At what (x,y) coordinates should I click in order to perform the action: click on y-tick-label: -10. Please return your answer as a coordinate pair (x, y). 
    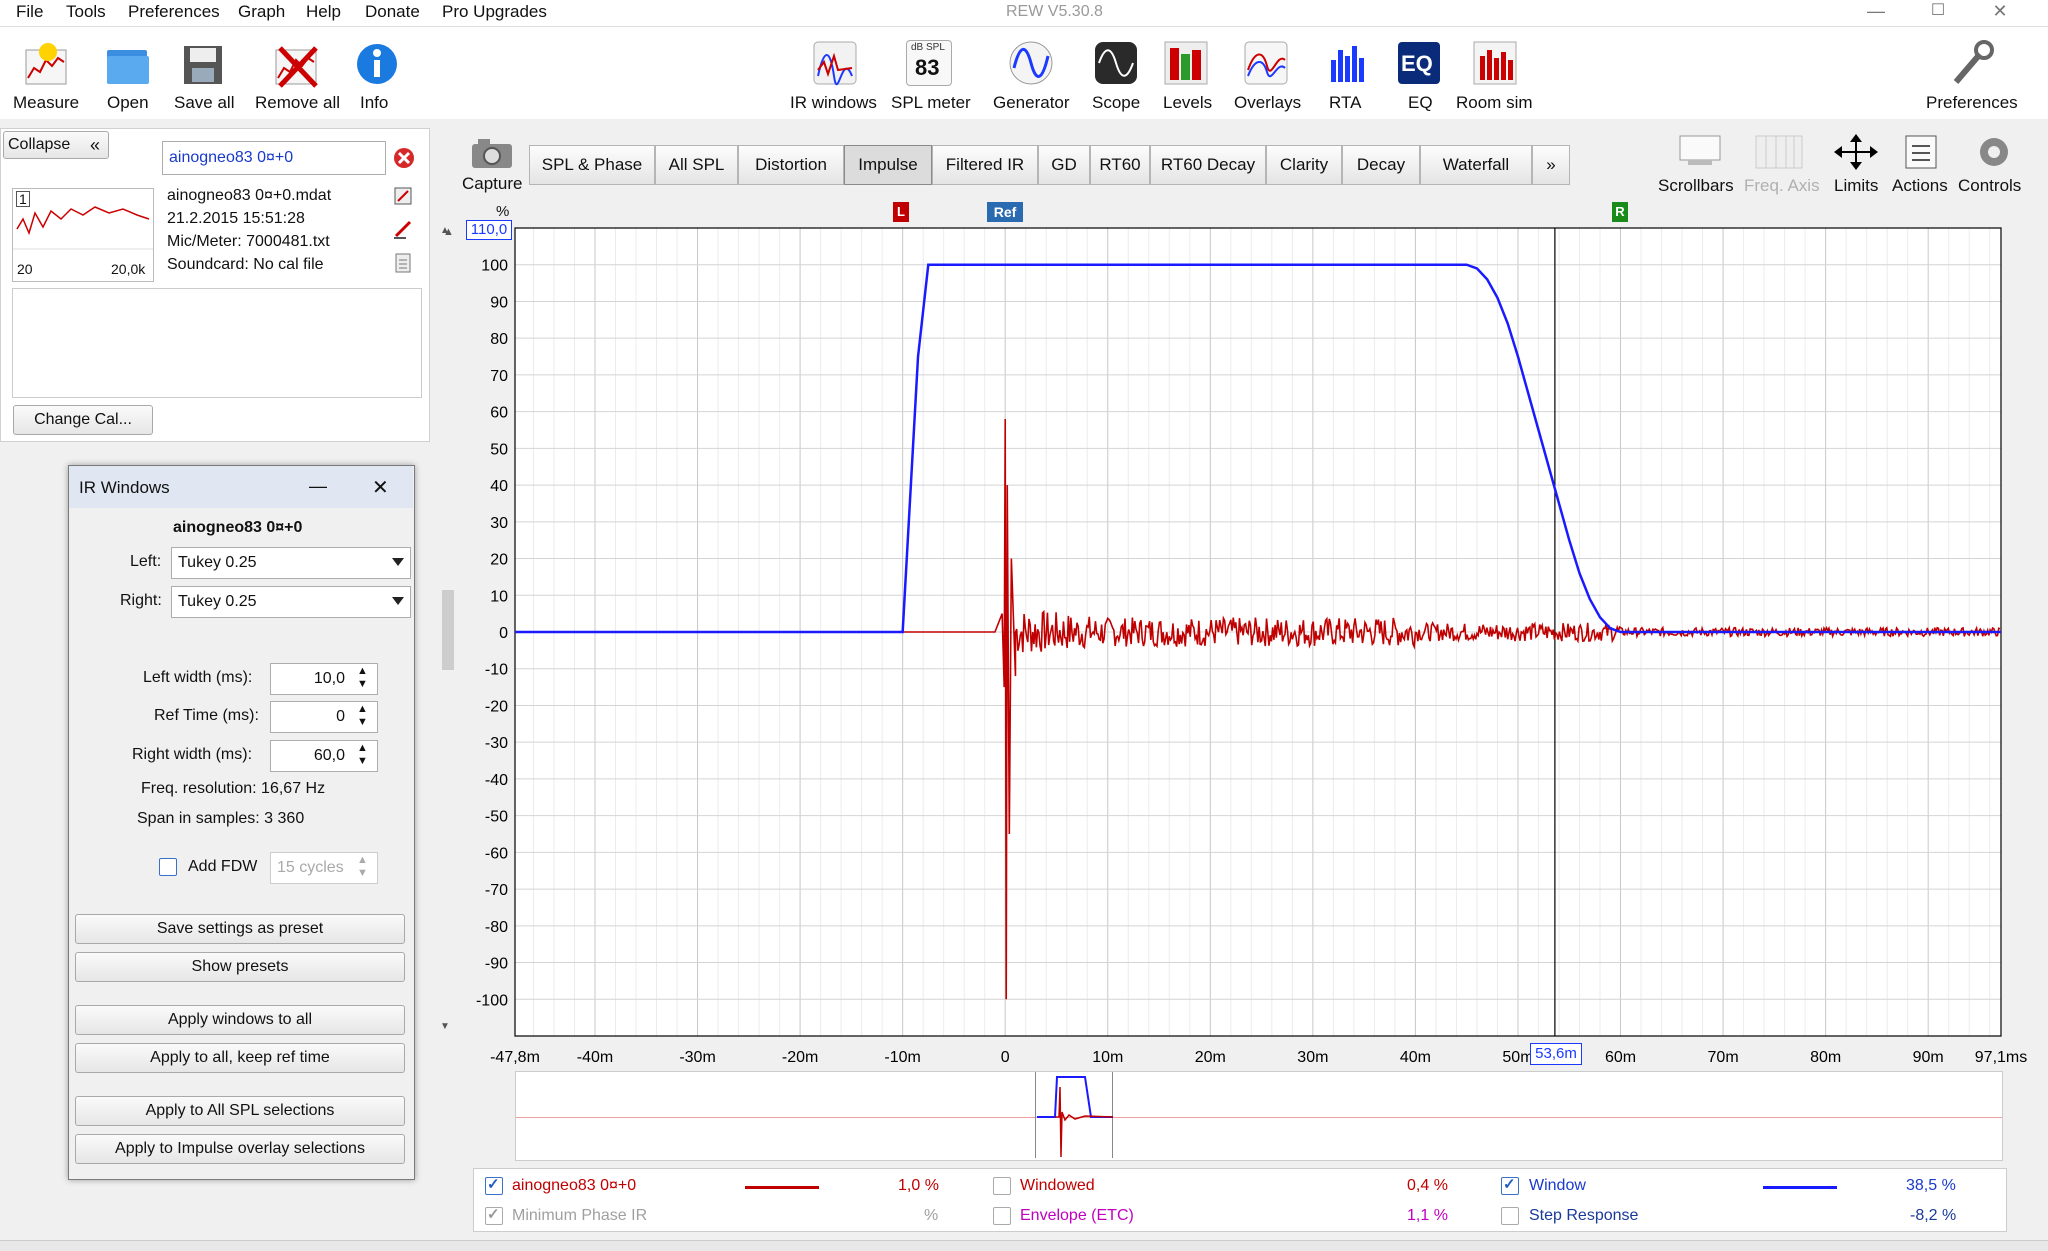
    Looking at the image, I should click on (496, 670).